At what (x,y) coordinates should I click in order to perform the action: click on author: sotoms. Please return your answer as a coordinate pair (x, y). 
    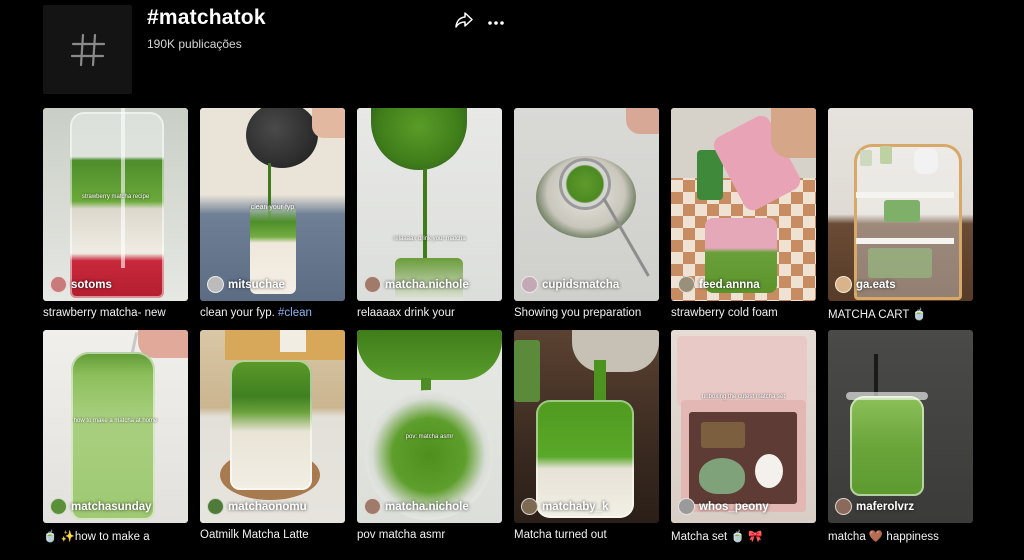
    Looking at the image, I should click on (81, 284).